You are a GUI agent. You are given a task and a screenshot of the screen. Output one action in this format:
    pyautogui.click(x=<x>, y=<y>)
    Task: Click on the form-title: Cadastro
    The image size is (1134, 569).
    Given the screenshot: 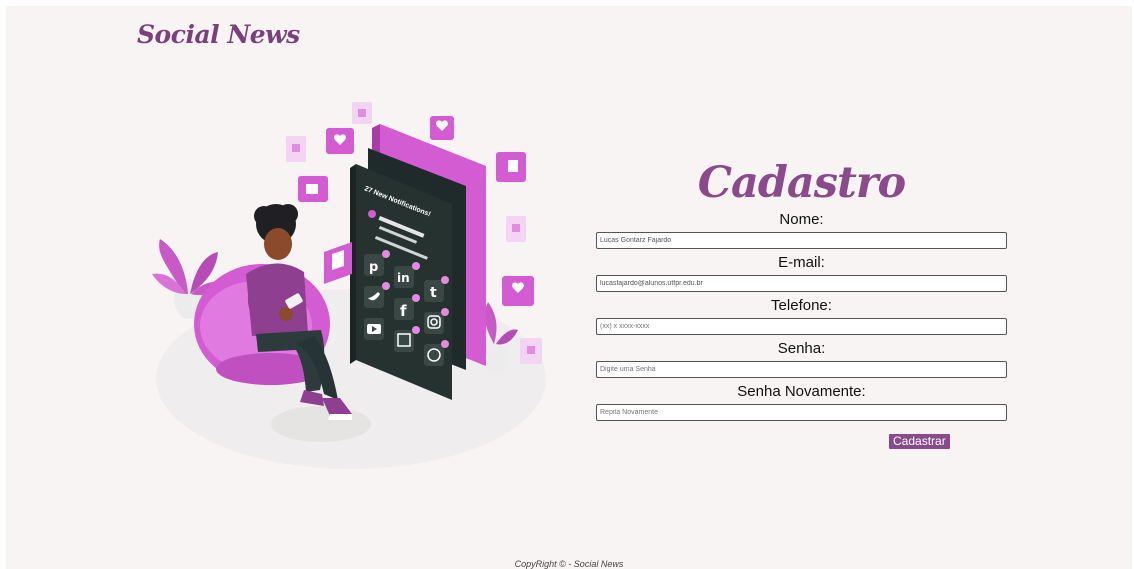 What is the action you would take?
    pyautogui.click(x=801, y=183)
    